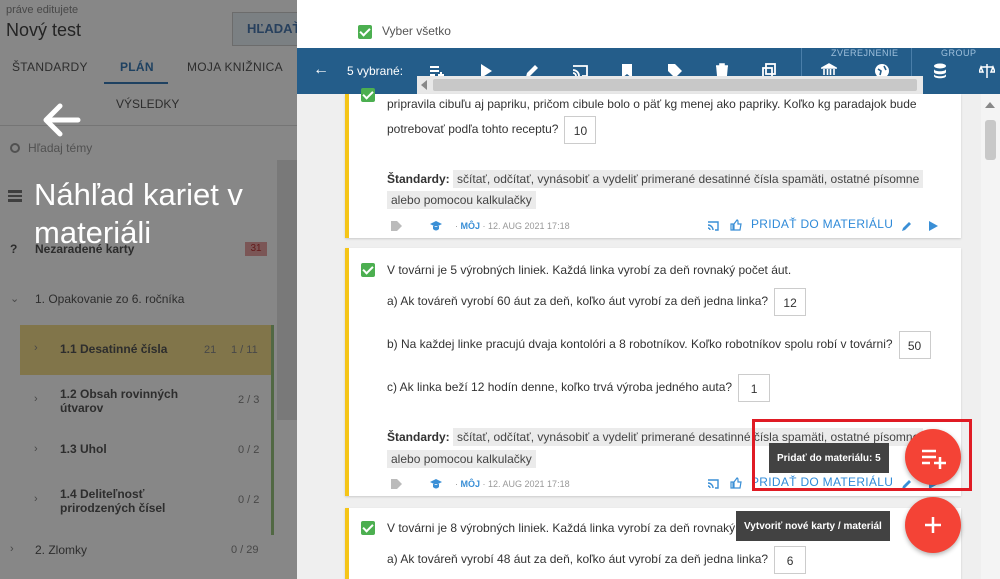 Image resolution: width=1000 pixels, height=579 pixels. Describe the element at coordinates (62, 120) in the screenshot. I see `arrow-left-icon` at that location.